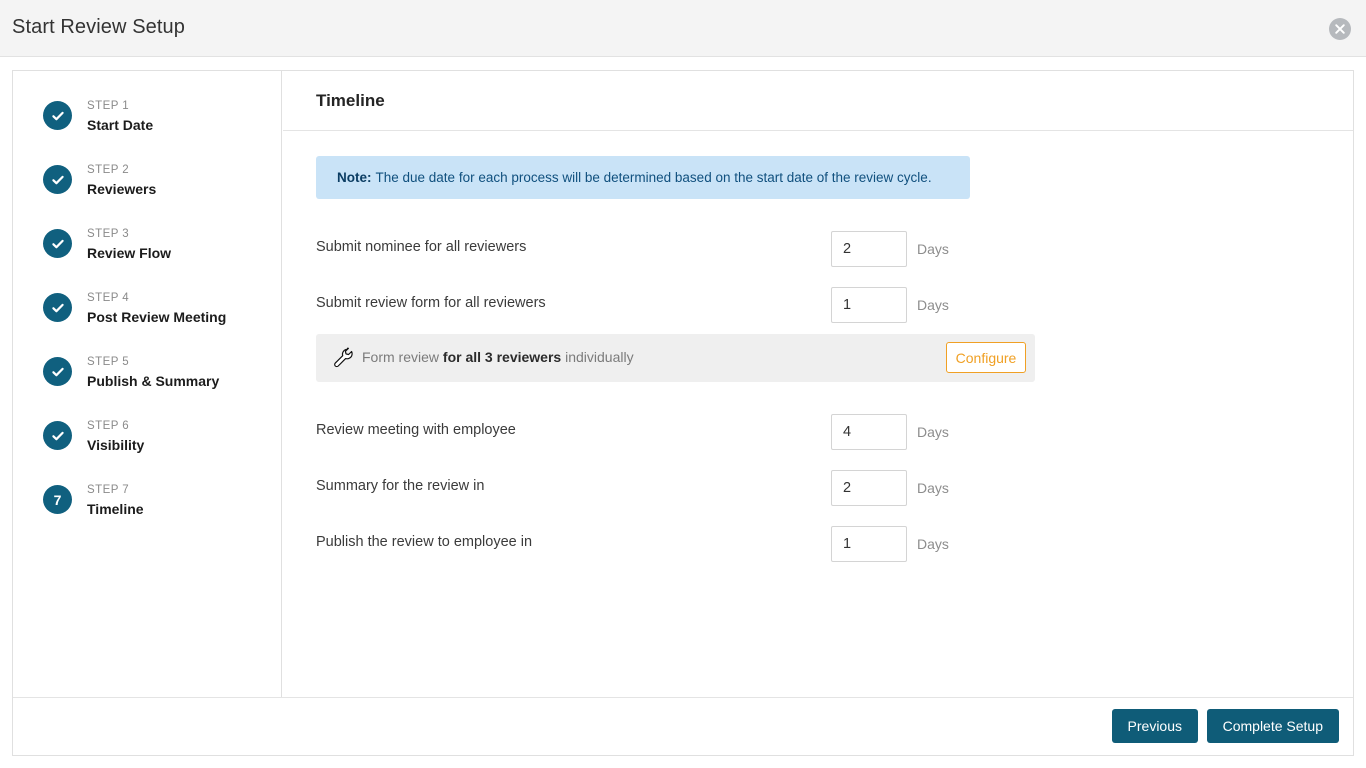  What do you see at coordinates (156, 308) in the screenshot?
I see `sidebar-step-text: STEP 4 Post Review Meeting` at bounding box center [156, 308].